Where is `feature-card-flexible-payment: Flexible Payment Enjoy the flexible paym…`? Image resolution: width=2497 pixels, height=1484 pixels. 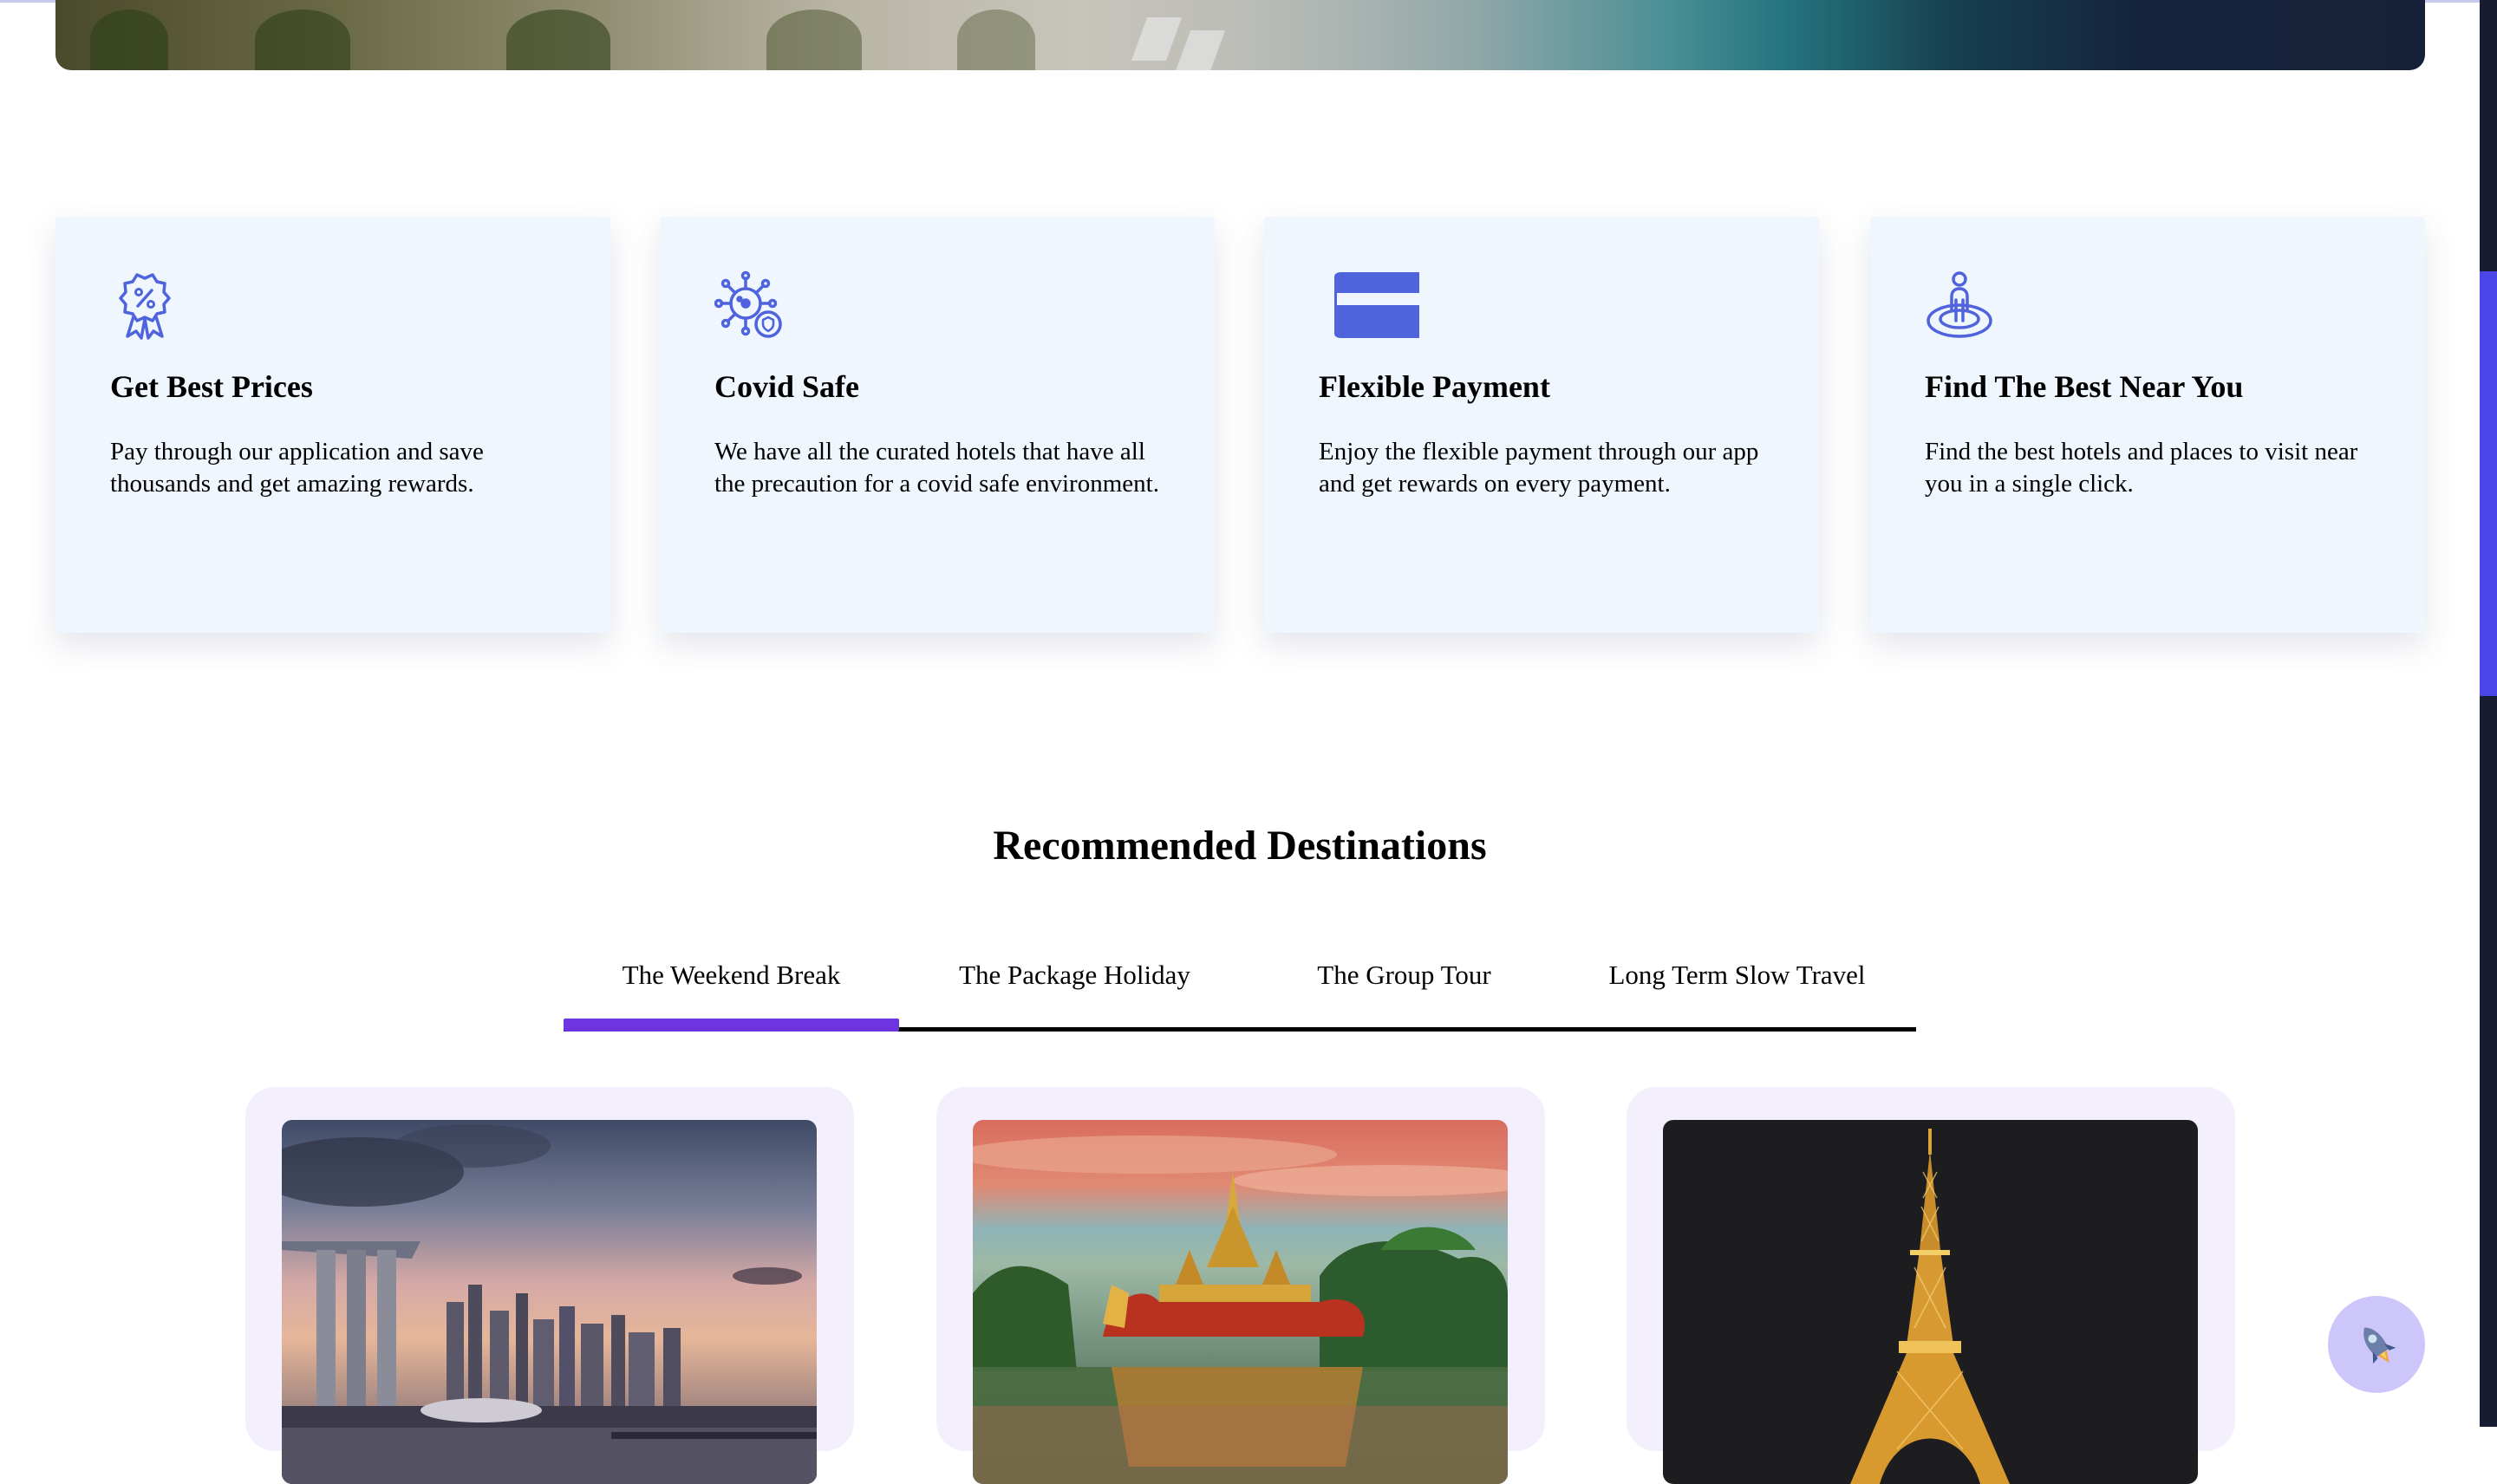
feature-card-flexible-payment: Flexible Payment Enjoy the flexible paym… is located at coordinates (1541, 425).